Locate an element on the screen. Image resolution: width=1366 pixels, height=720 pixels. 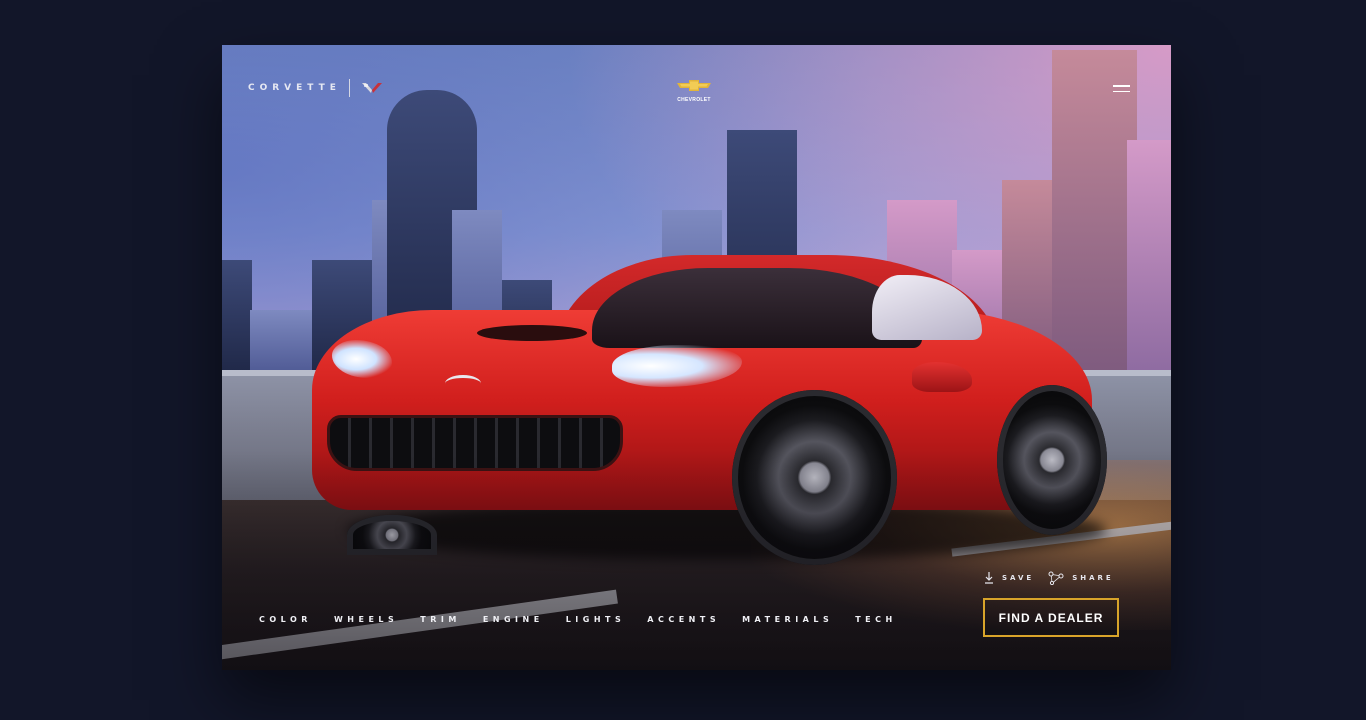
corvette-flags-icon is located at coordinates (372, 88).